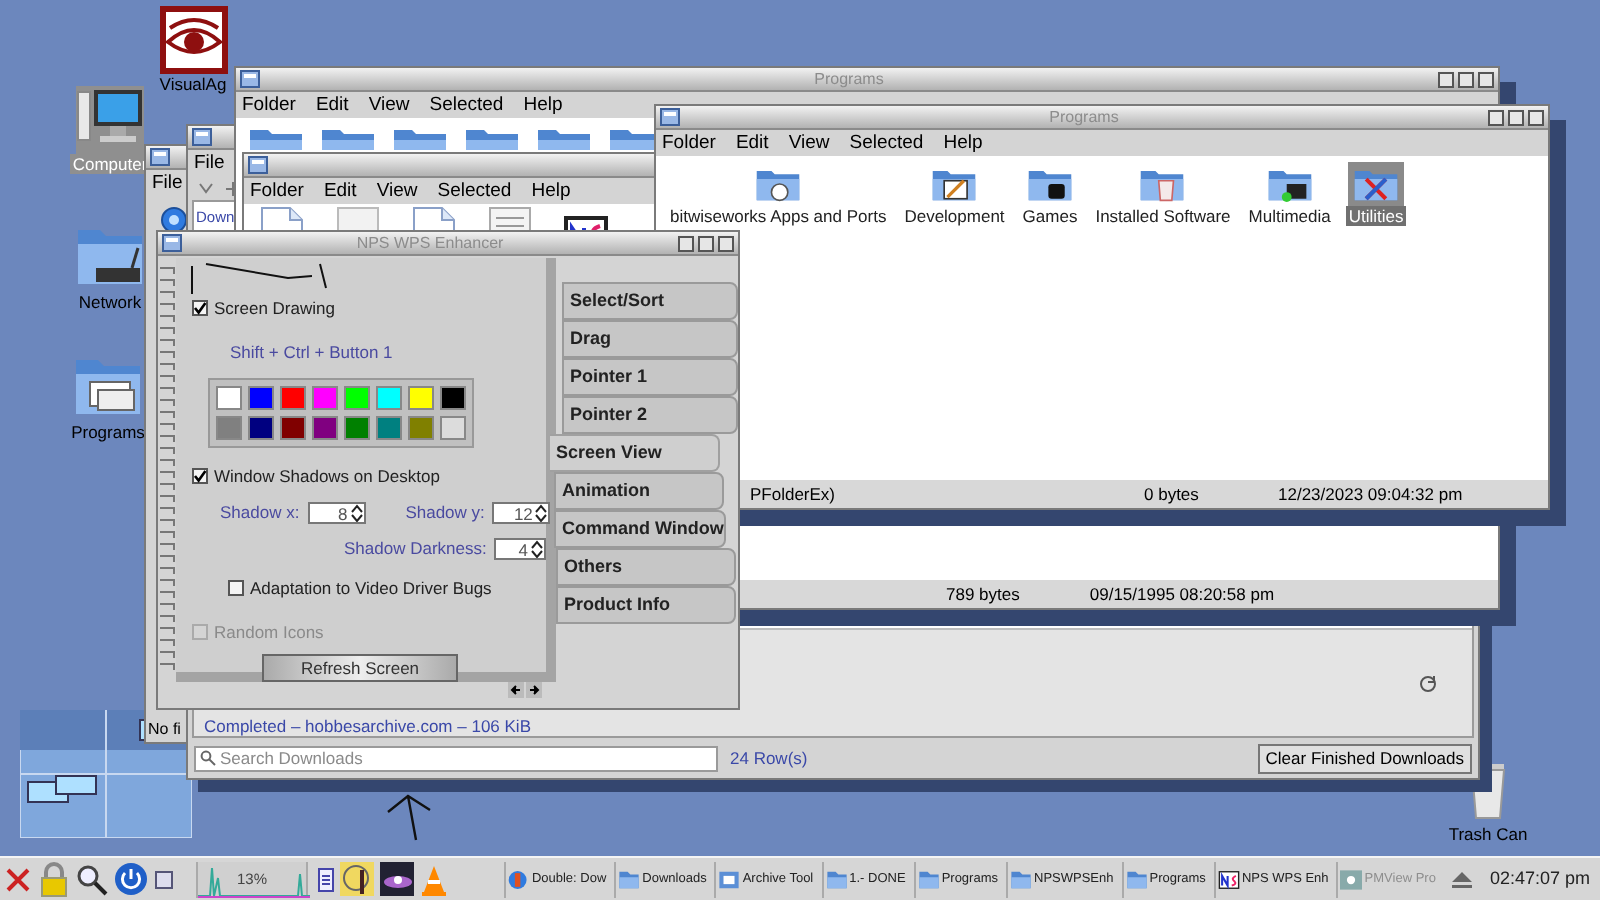 The image size is (1600, 900). What do you see at coordinates (1370, 494) in the screenshot?
I see `status-text: 12/23/2023 09:04:32 pm` at bounding box center [1370, 494].